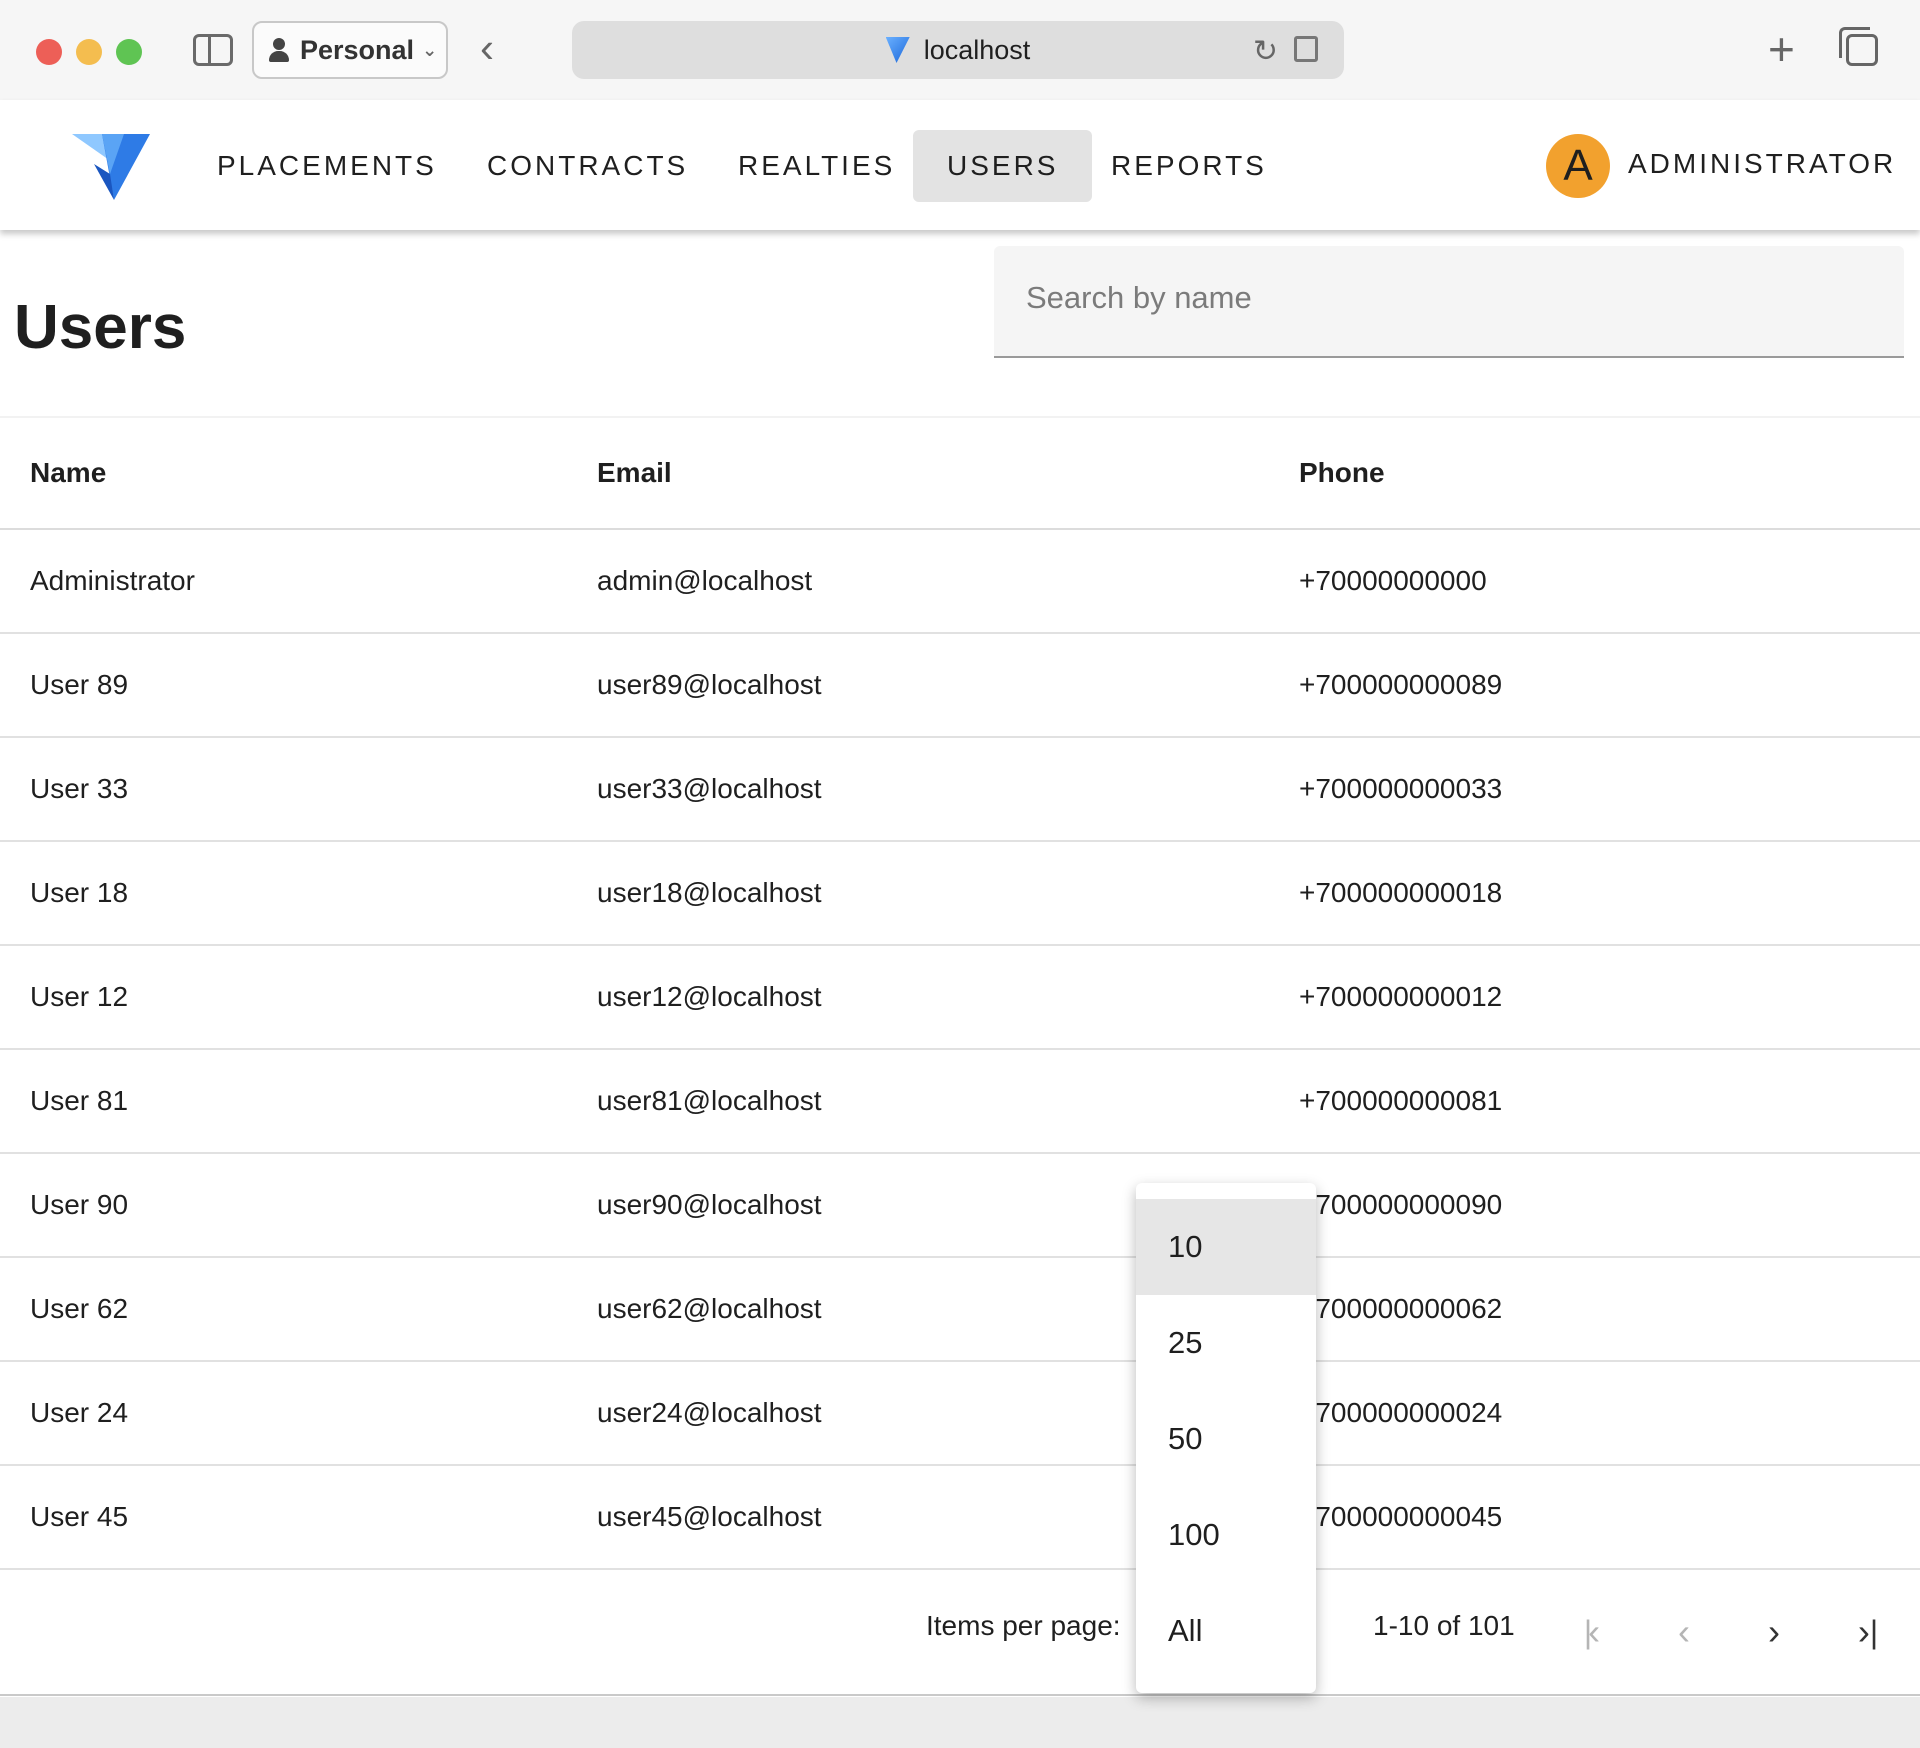 The width and height of the screenshot is (1920, 1748). I want to click on column-header-name: Name, so click(68, 472).